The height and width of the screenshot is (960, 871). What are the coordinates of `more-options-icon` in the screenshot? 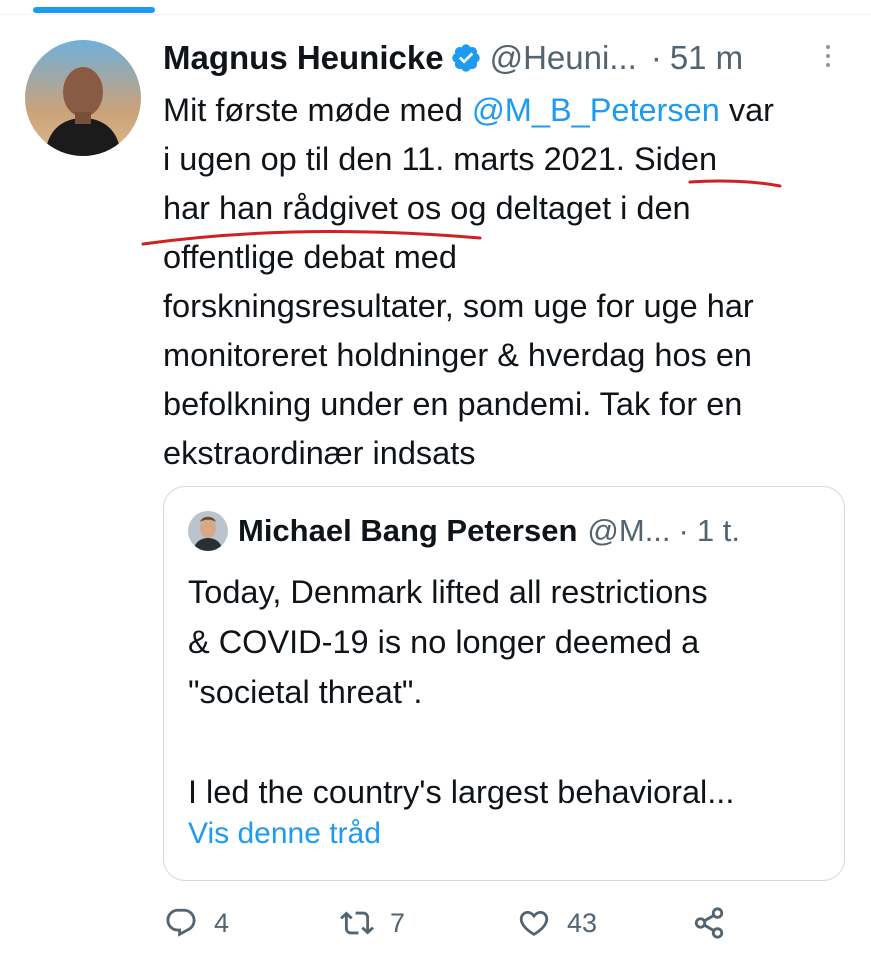 It's located at (828, 55).